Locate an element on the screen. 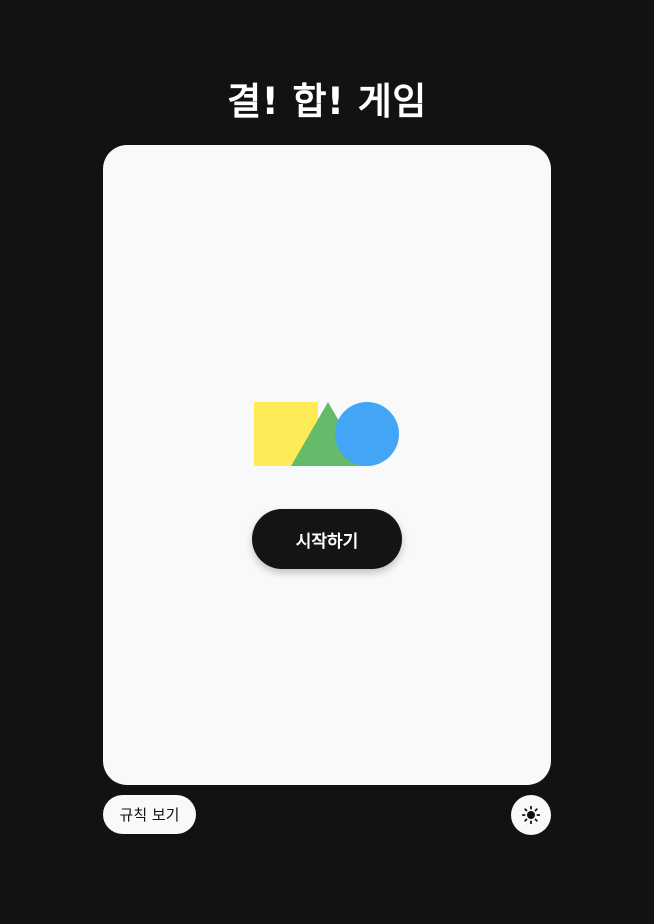  shapes-logo-icon is located at coordinates (326, 434).